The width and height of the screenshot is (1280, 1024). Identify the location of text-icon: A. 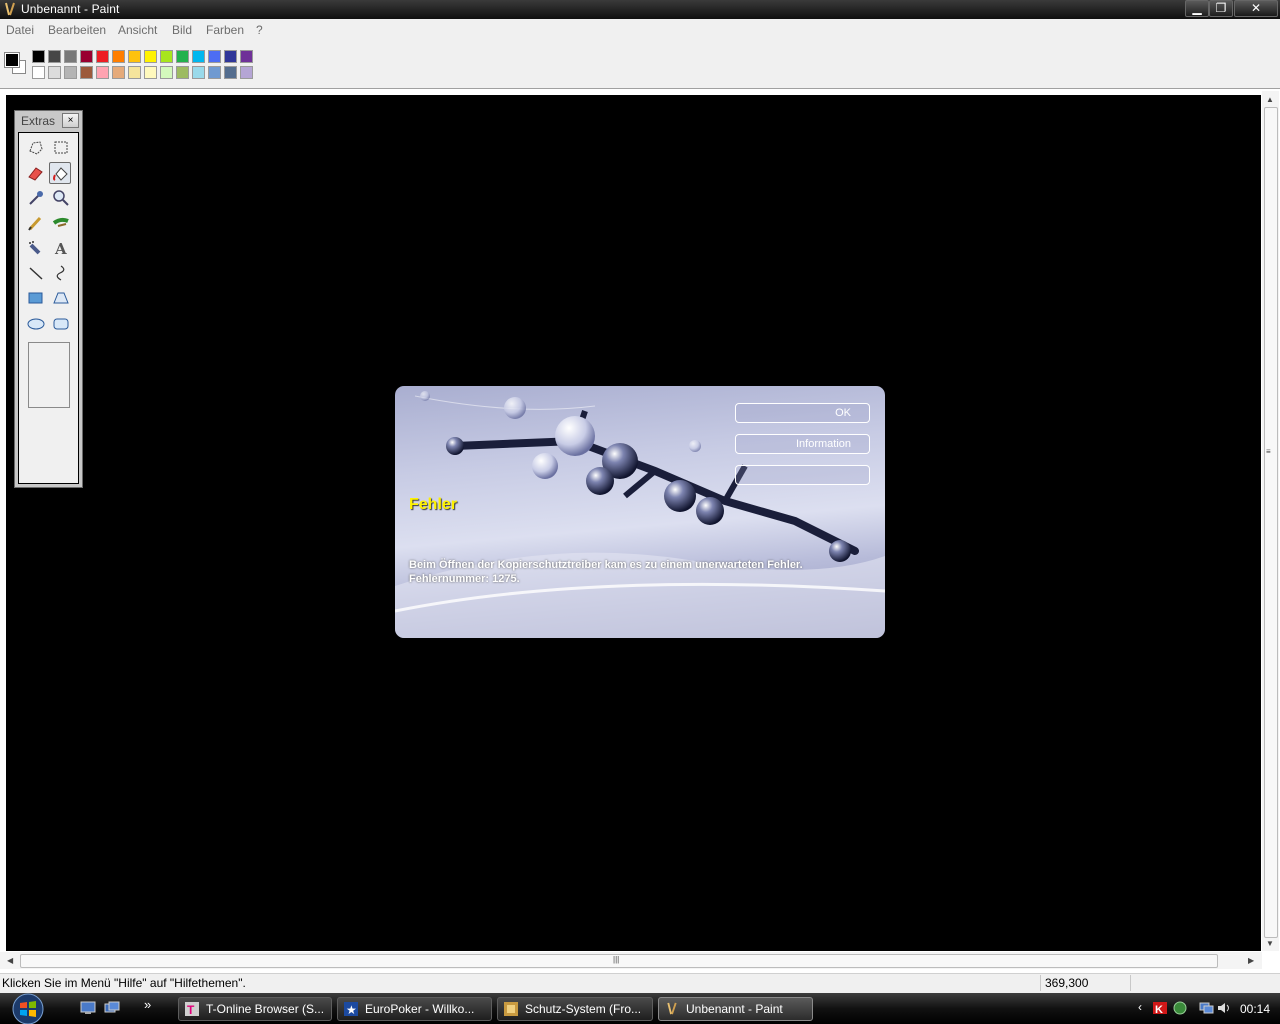
(60, 249).